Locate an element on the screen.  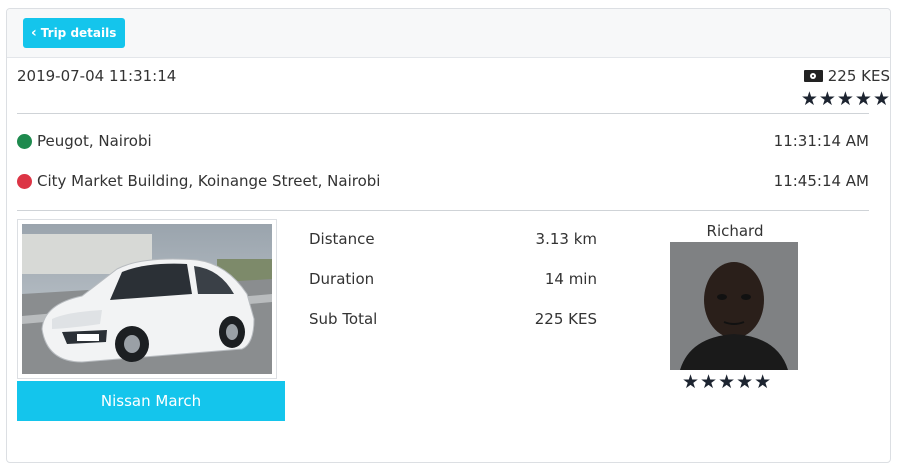
vehicle-photo is located at coordinates (147, 299).